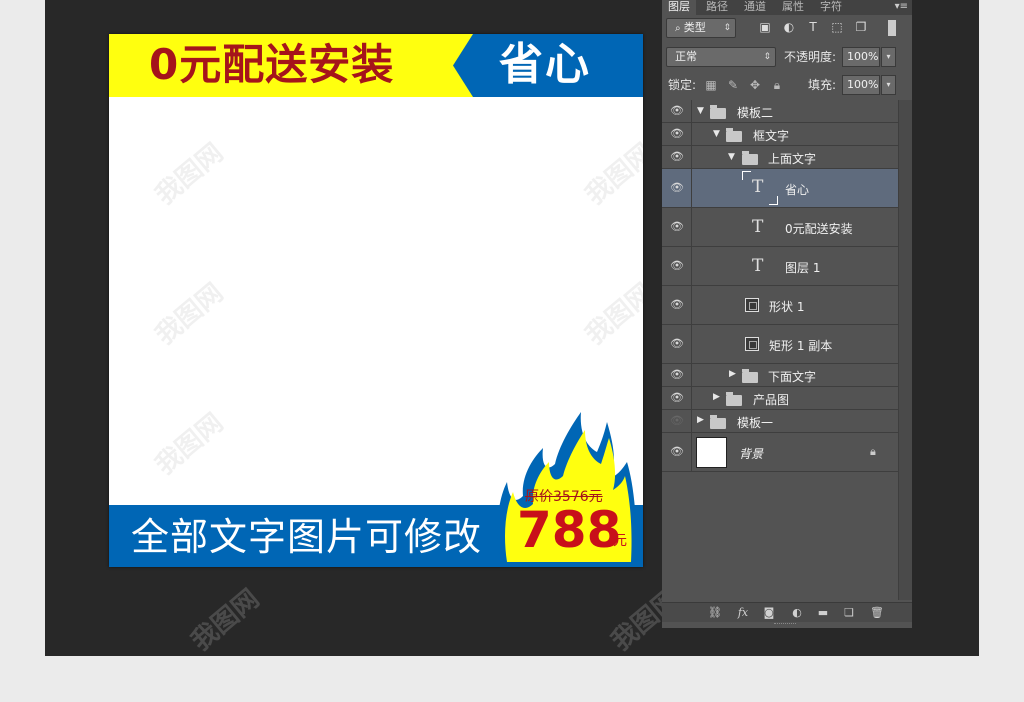  I want to click on group-folder-icon: ▬, so click(823, 613).